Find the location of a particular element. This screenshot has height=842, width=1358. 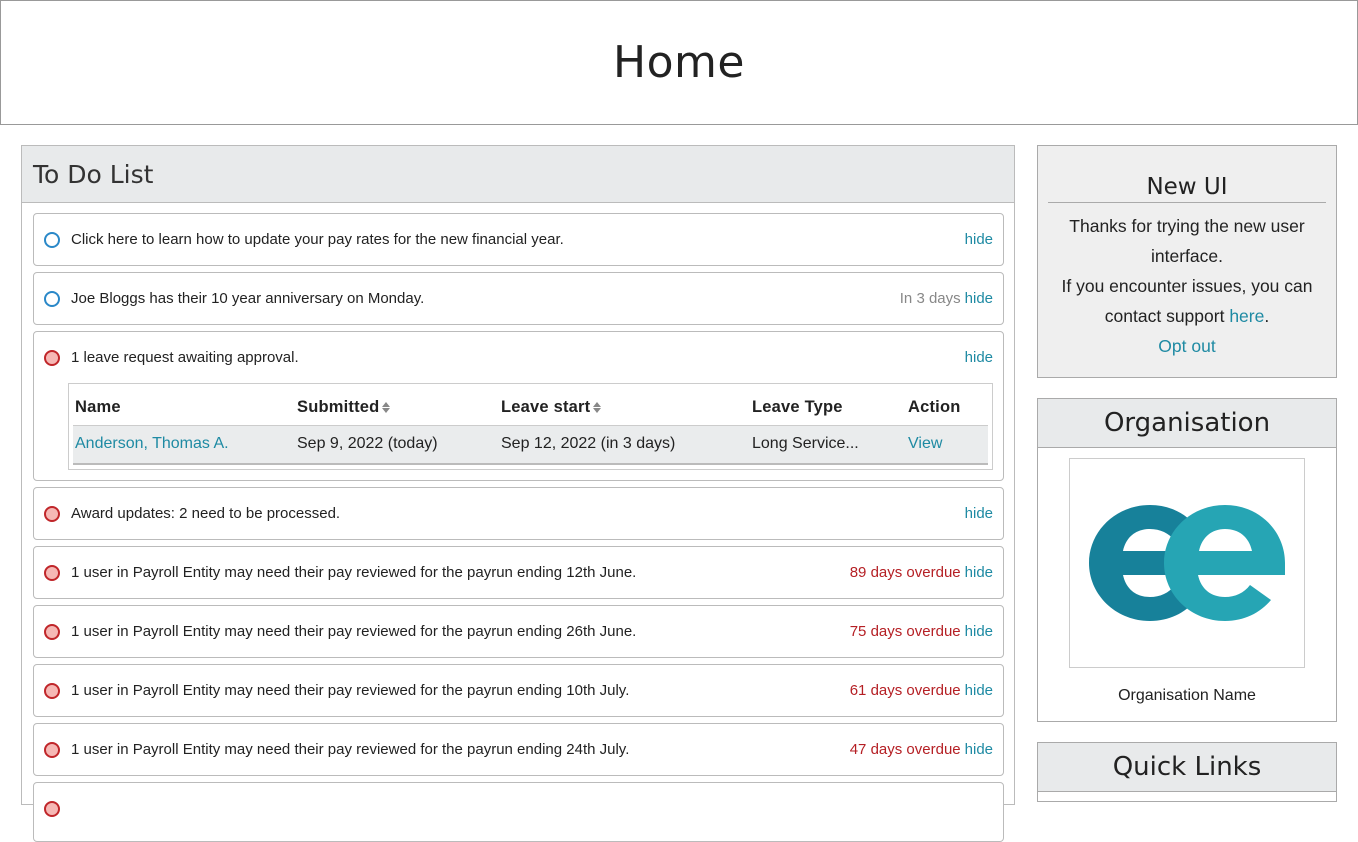

quick-links-title: Quick Links is located at coordinates (1187, 767).